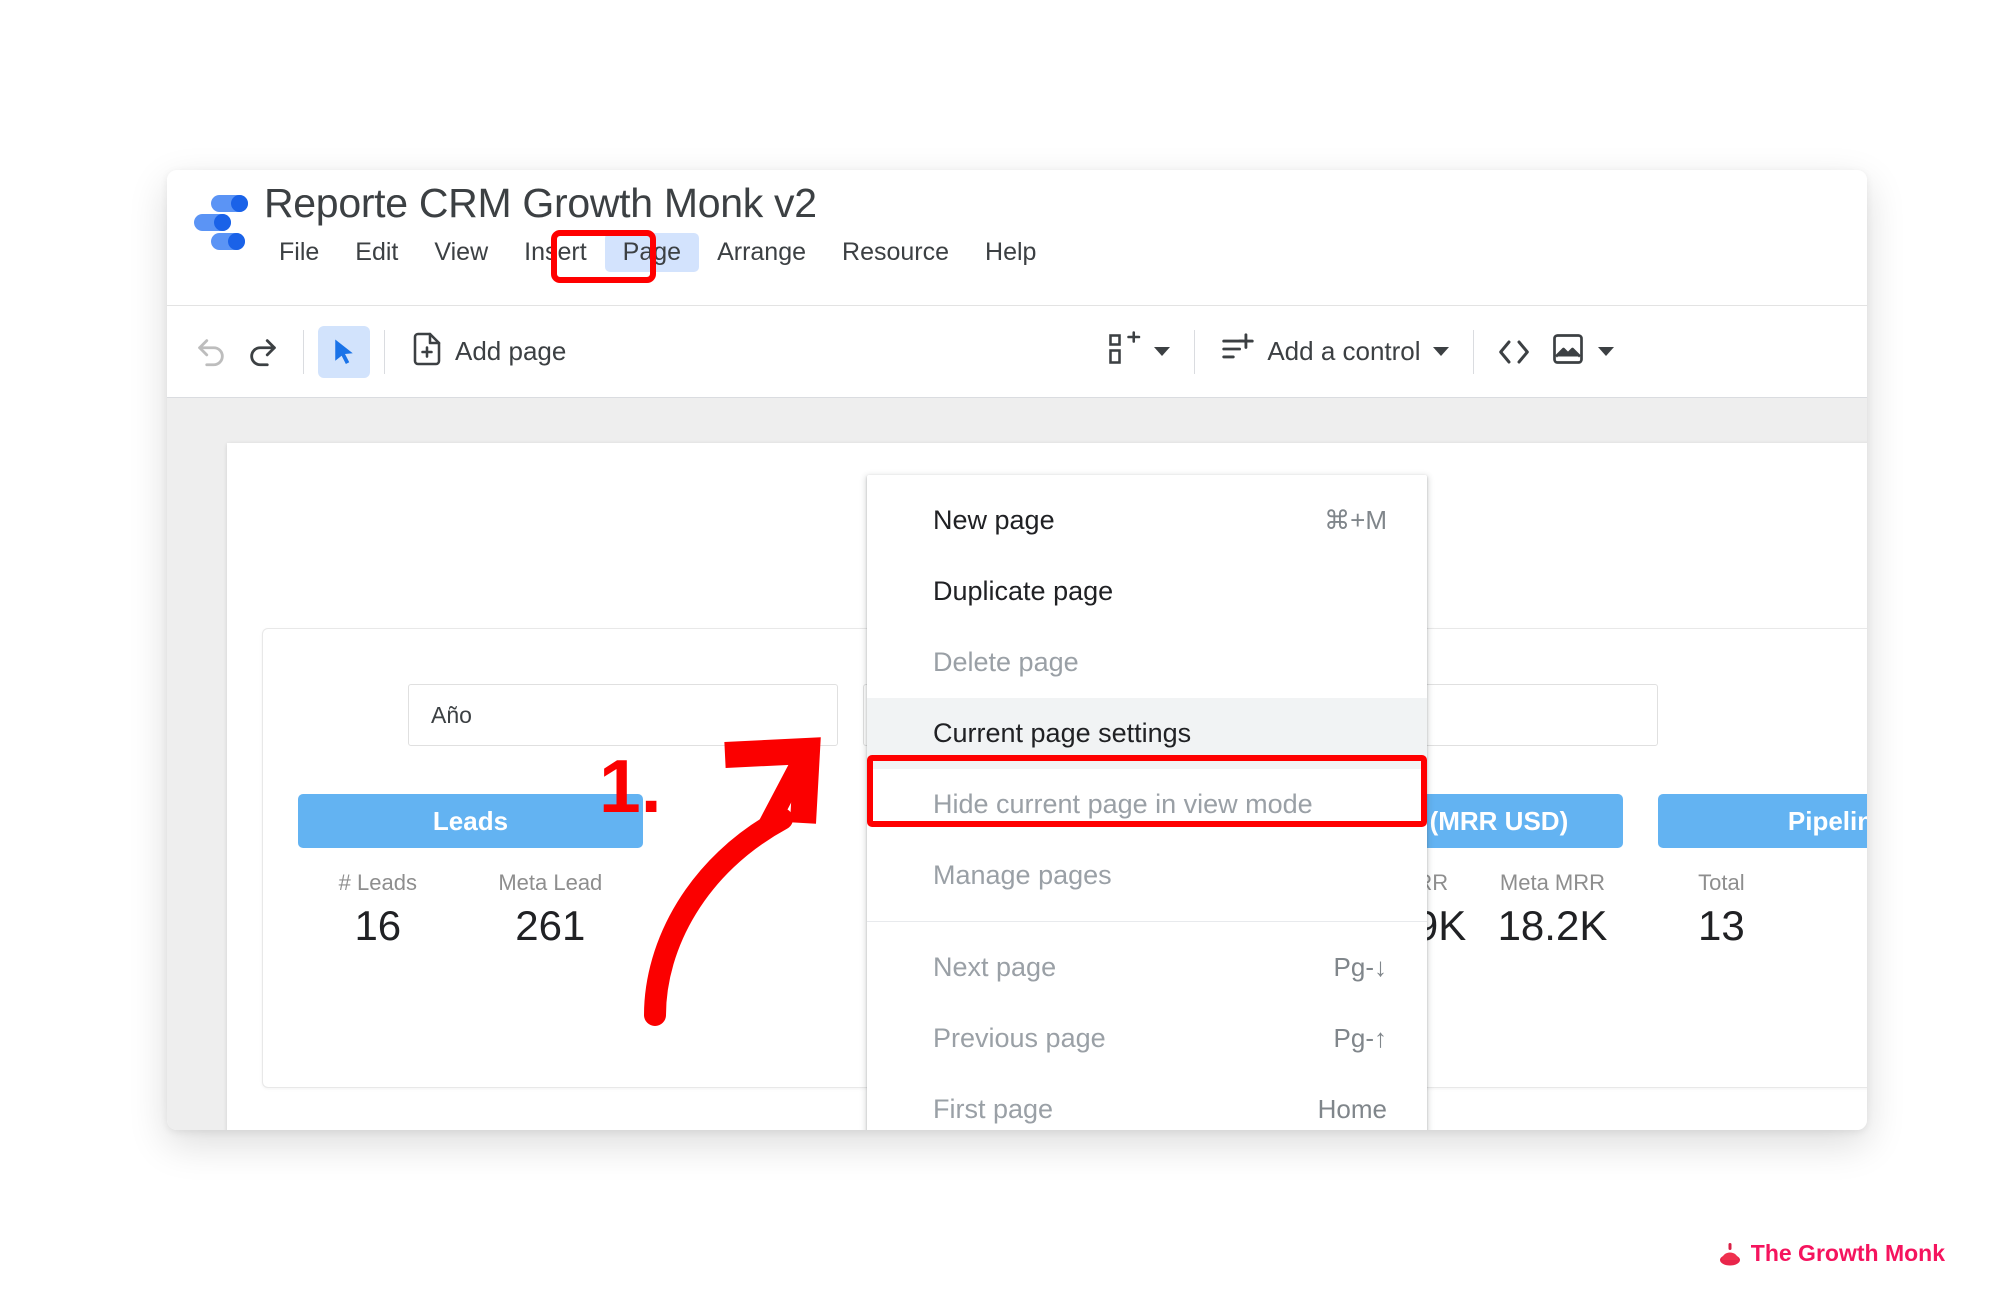  I want to click on embed-code-icon, so click(1514, 352).